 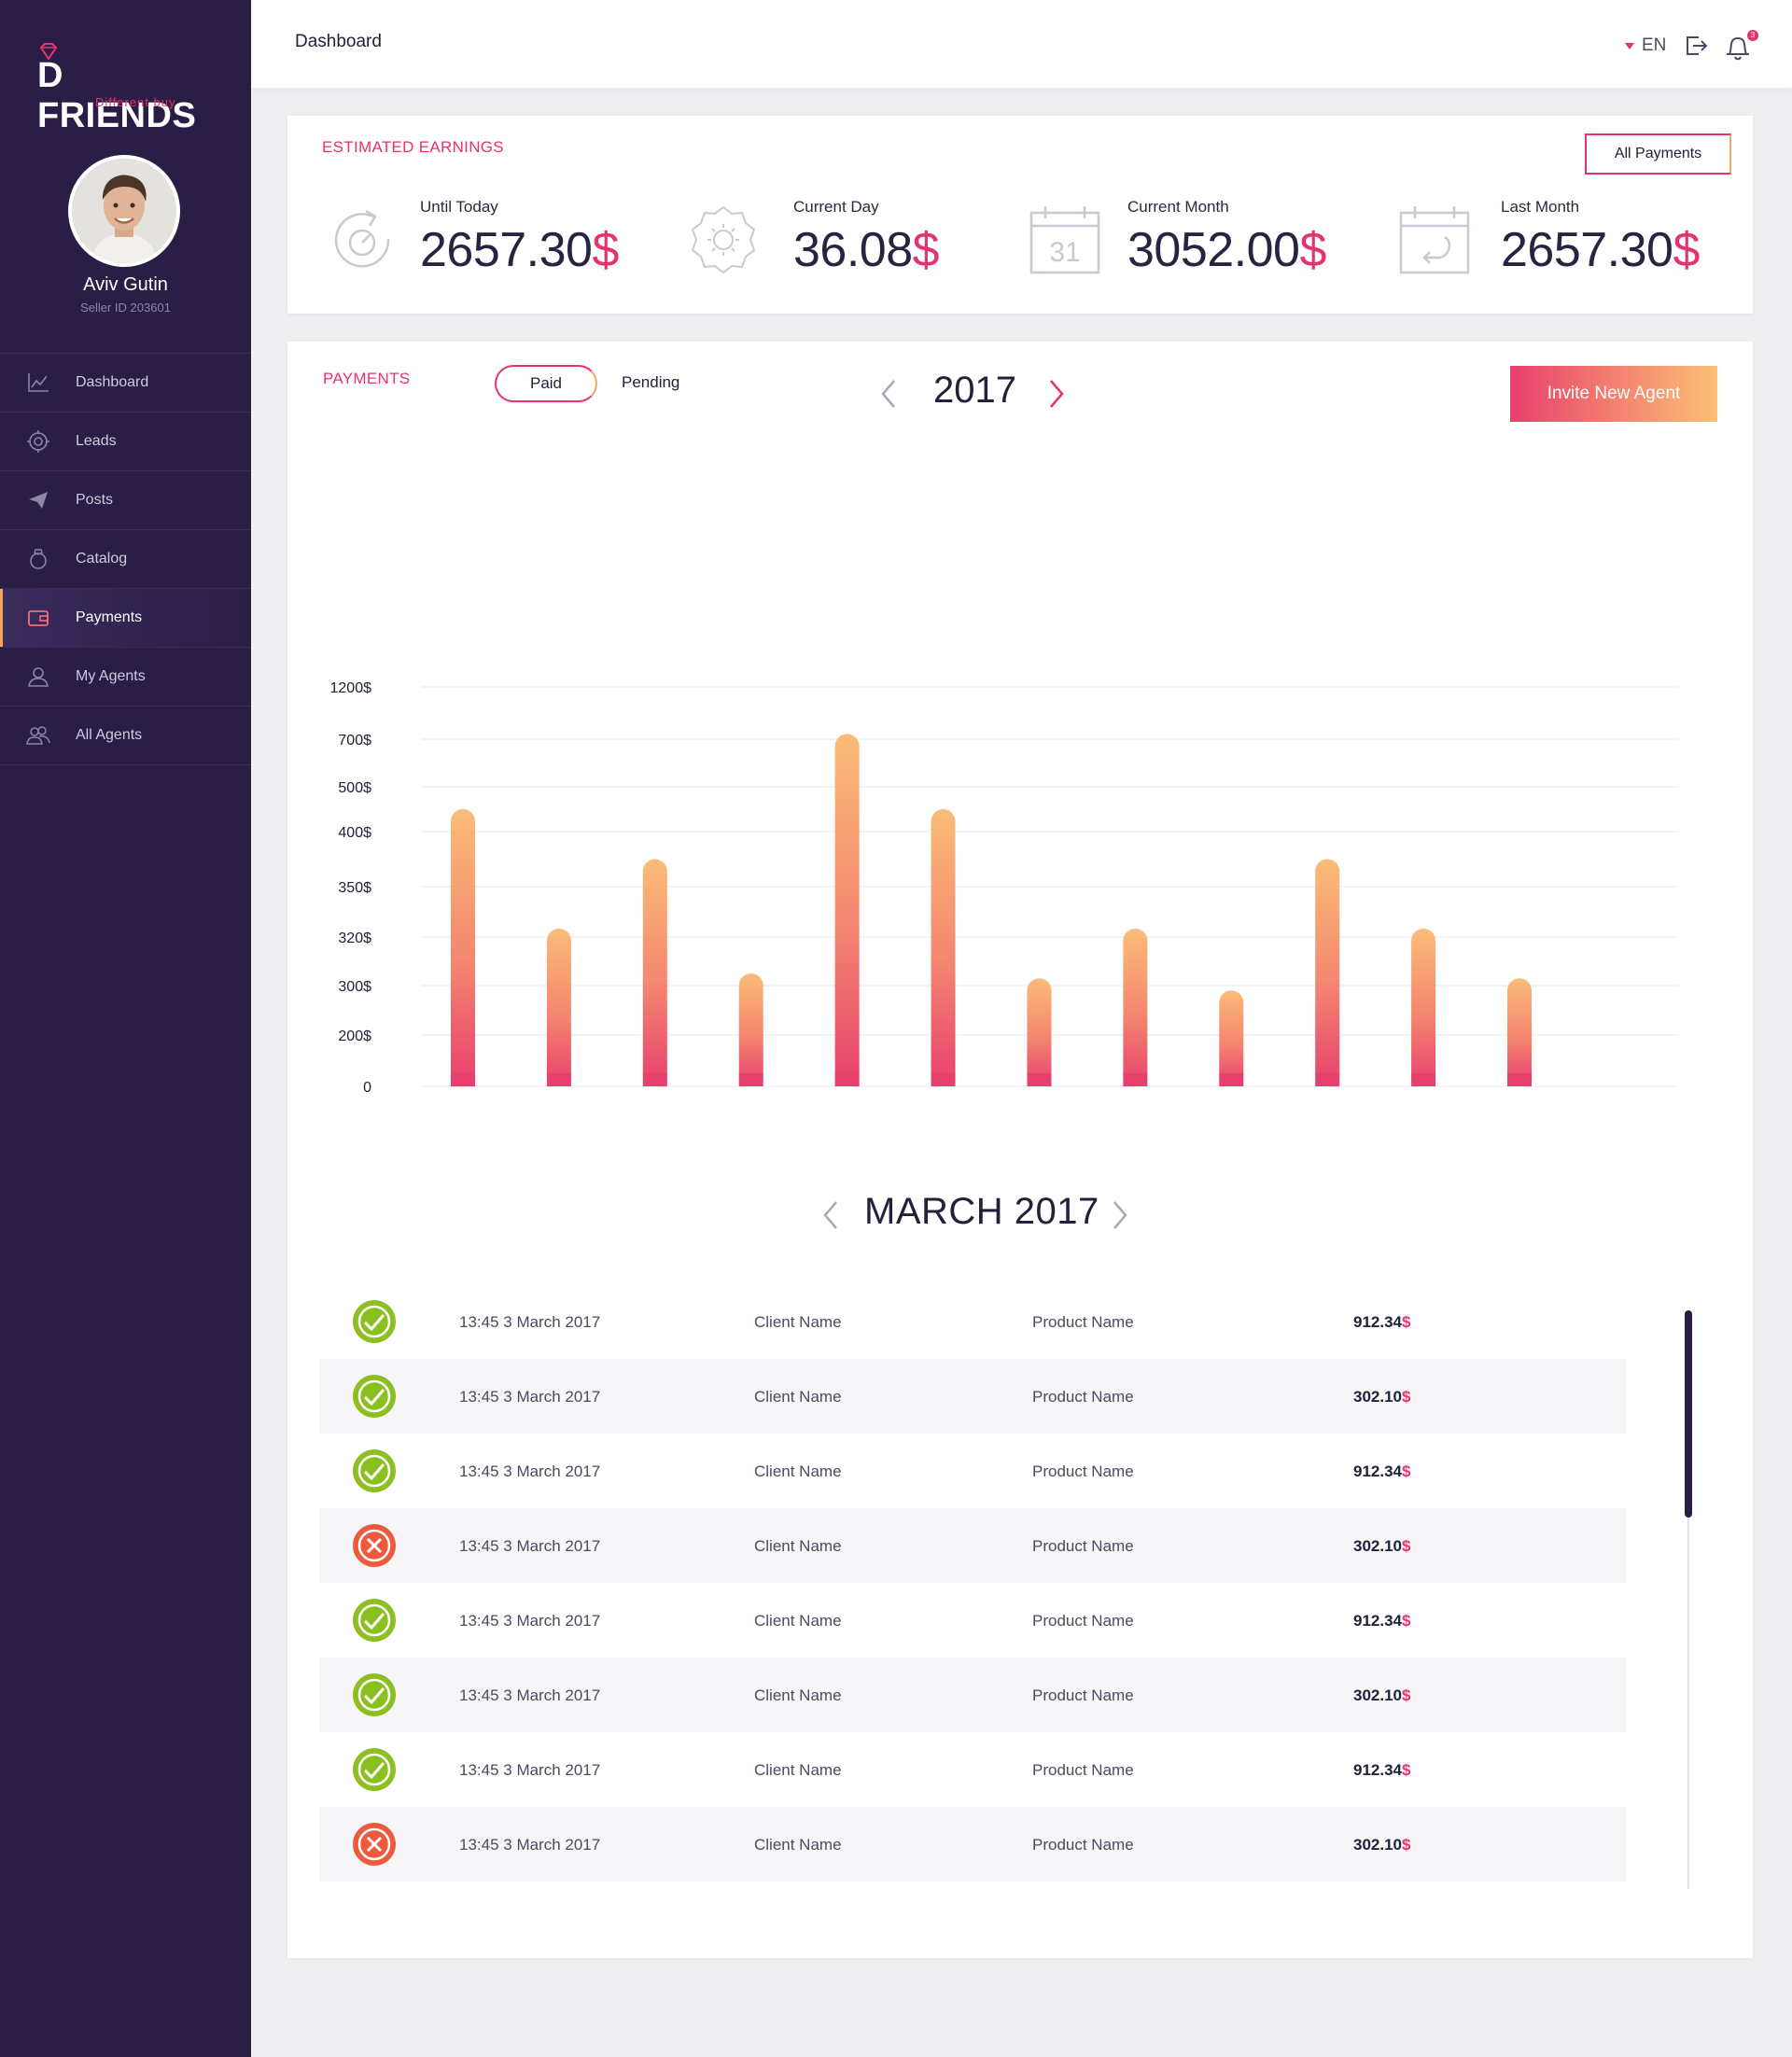 What do you see at coordinates (981, 1211) in the screenshot?
I see `month-heading: MARCH 2017` at bounding box center [981, 1211].